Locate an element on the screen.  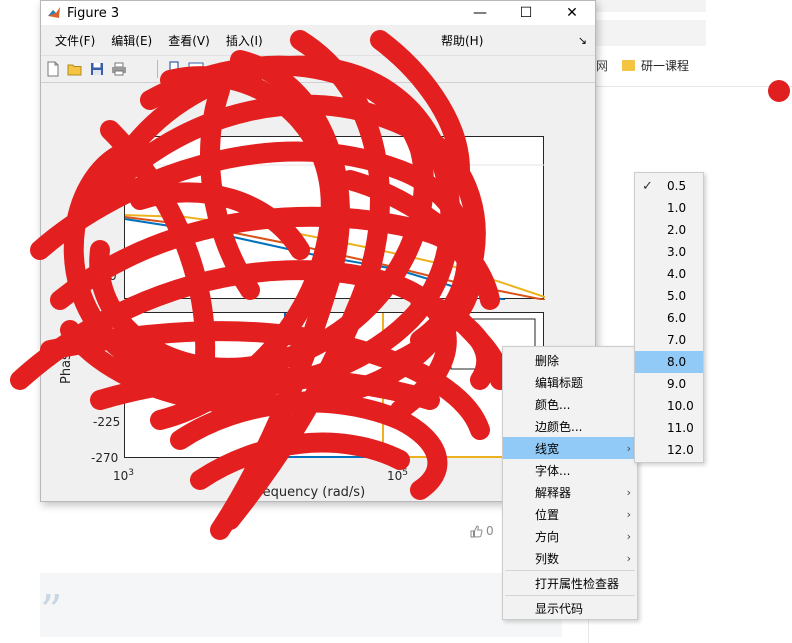
y-tick-label: -270 is located at coordinates (105, 458).